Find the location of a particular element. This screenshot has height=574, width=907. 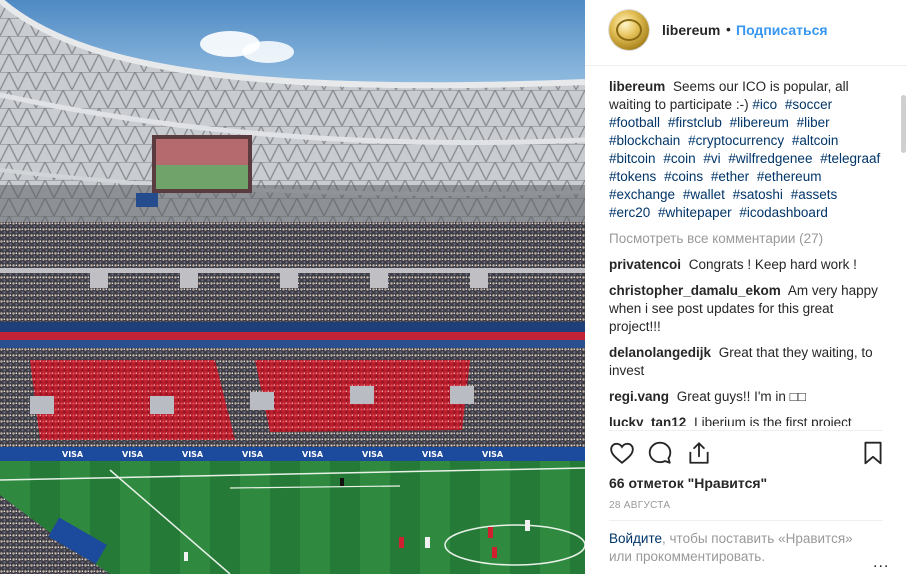

hashtag-link: #wallet is located at coordinates (704, 194).